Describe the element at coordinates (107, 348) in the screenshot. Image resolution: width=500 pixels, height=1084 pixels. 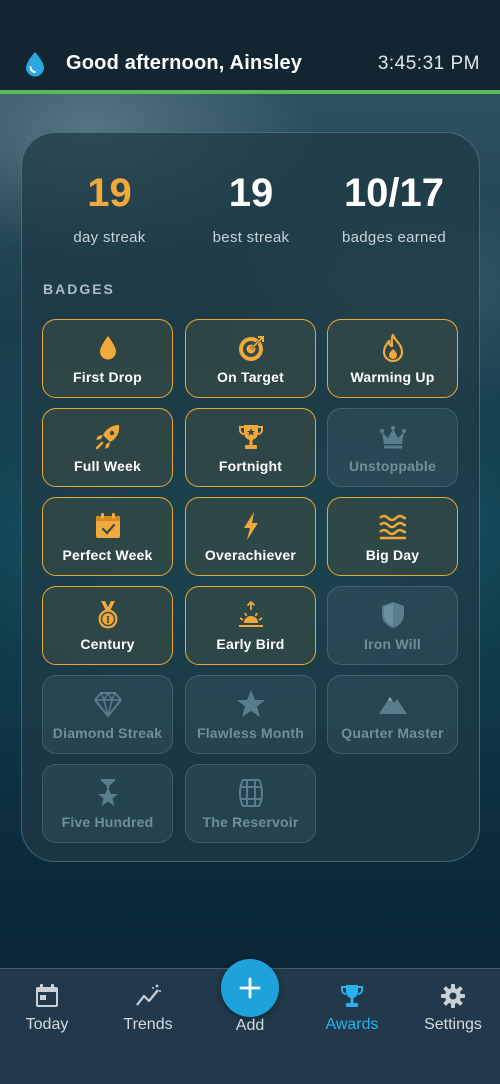
I see `drop-icon` at that location.